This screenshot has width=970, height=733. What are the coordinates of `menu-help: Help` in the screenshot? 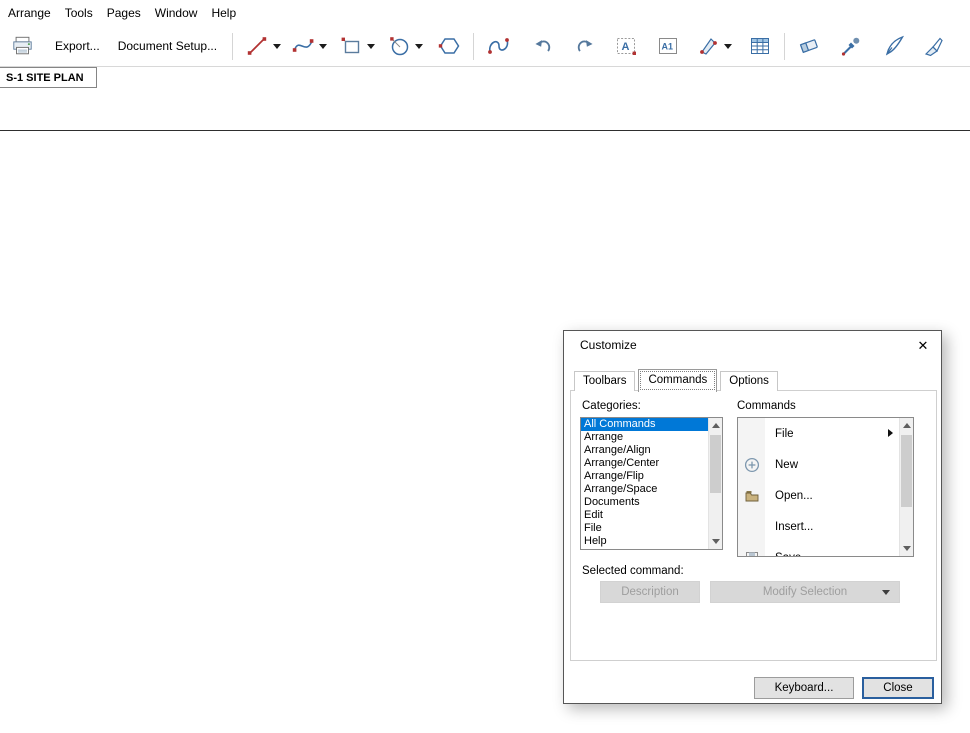 It's located at (223, 13).